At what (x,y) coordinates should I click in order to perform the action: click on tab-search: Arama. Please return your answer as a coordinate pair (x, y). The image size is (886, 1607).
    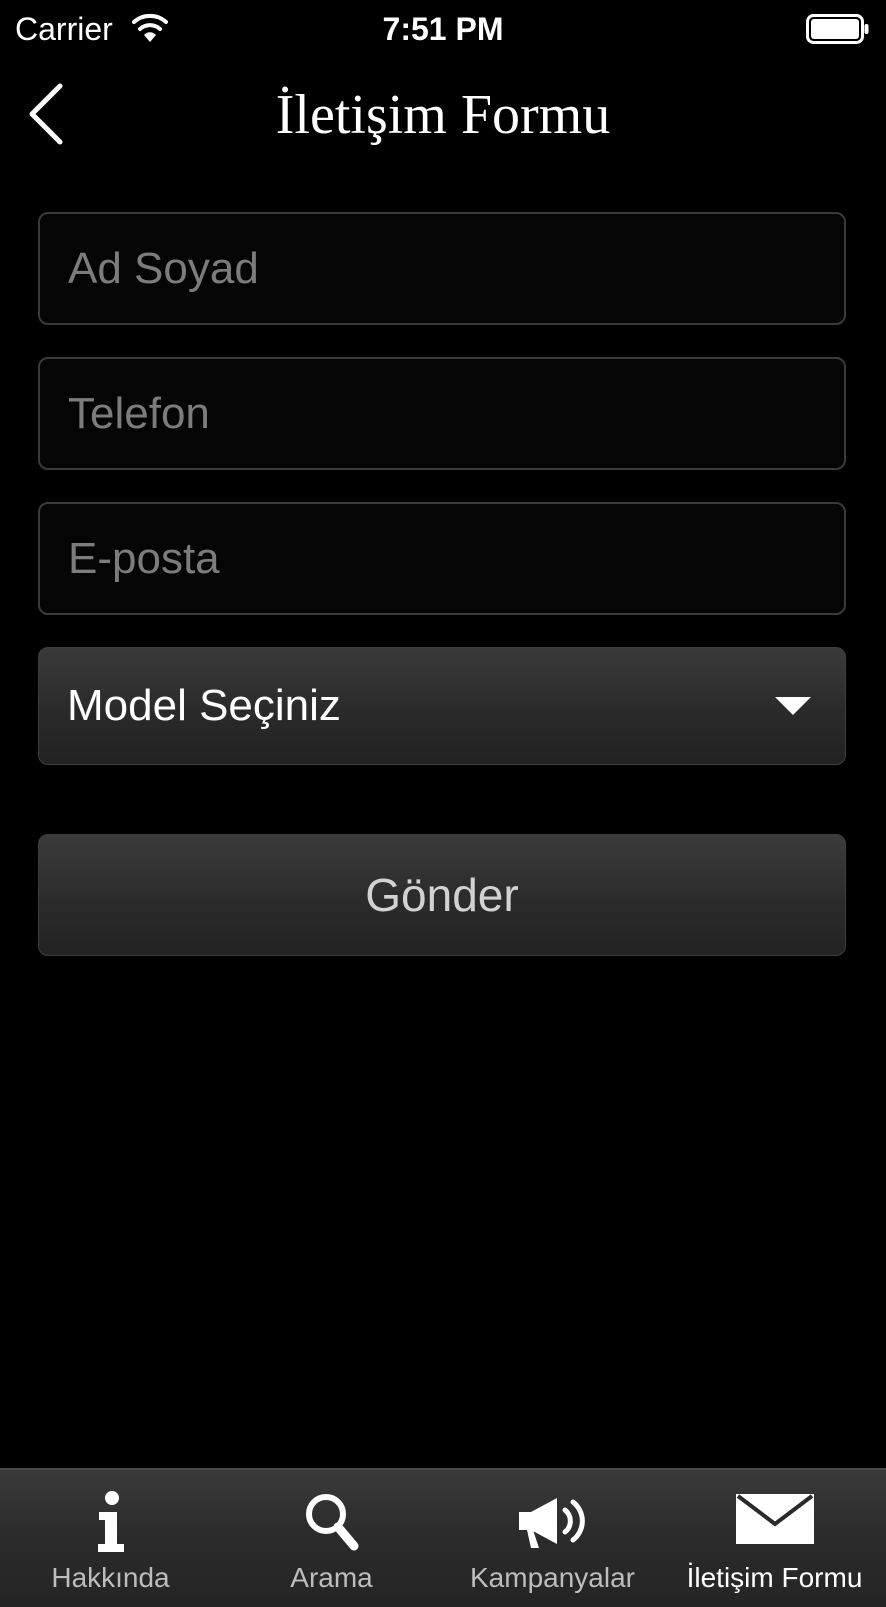
    Looking at the image, I should click on (331, 1538).